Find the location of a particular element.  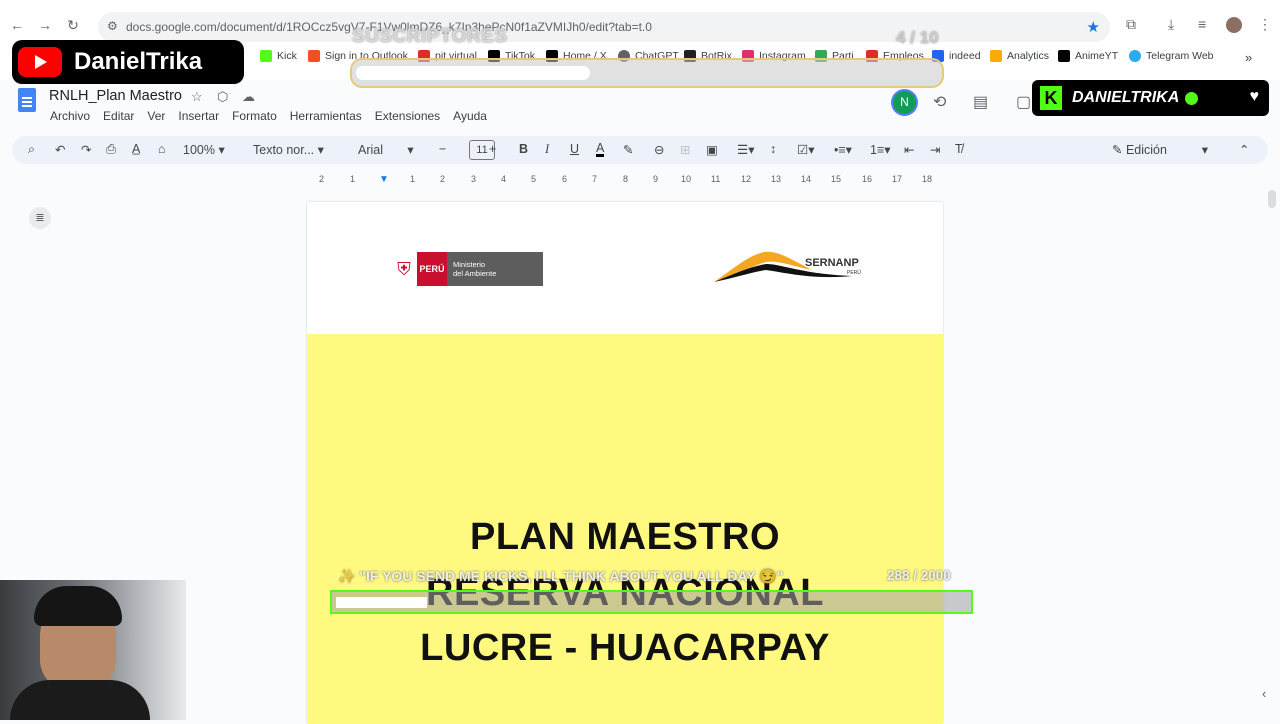

ruler-tick: 1 is located at coordinates (413, 179).